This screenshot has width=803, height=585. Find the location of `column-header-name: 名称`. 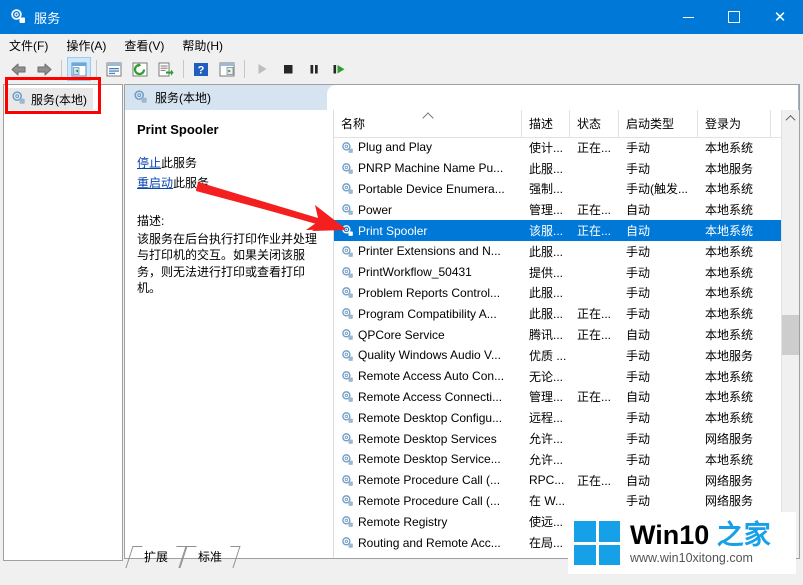

column-header-name: 名称 is located at coordinates (428, 123).